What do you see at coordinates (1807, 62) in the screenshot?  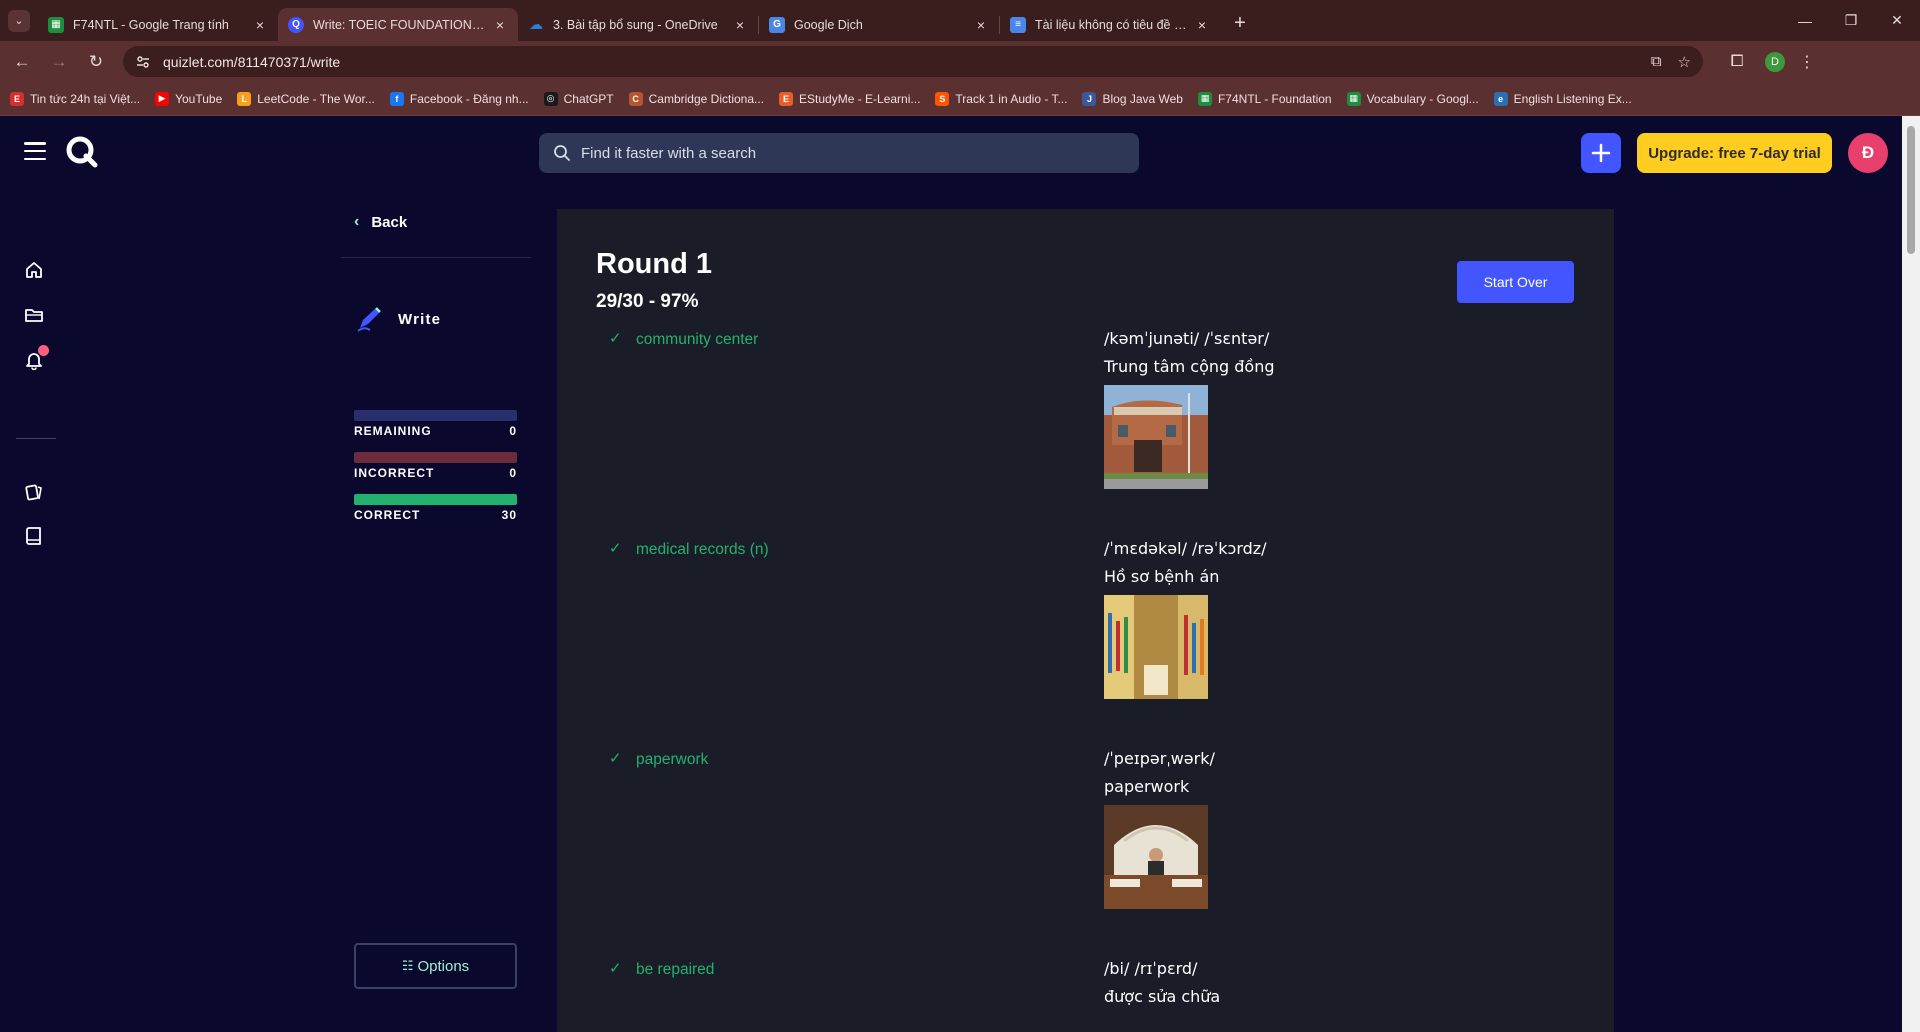 I see `more-menu-icon: ⋮` at bounding box center [1807, 62].